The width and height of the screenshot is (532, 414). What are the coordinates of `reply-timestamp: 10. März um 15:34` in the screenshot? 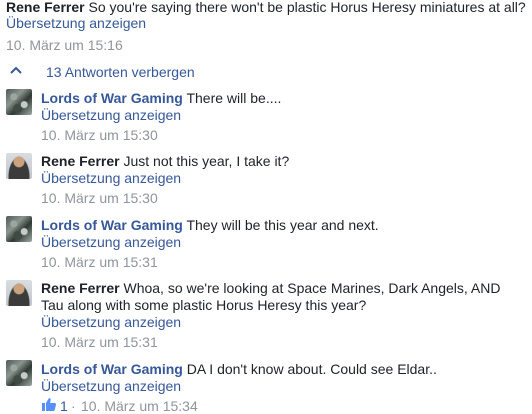 It's located at (139, 406).